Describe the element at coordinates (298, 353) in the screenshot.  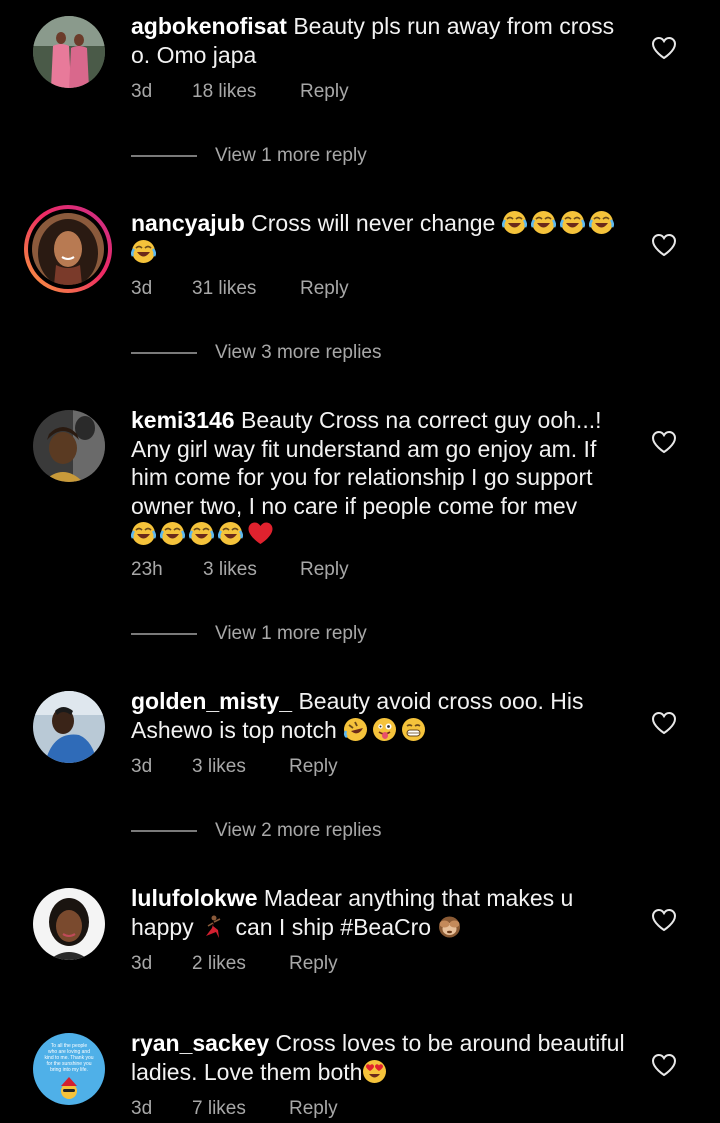
I see `view-replies-label: View 3 more replies` at that location.